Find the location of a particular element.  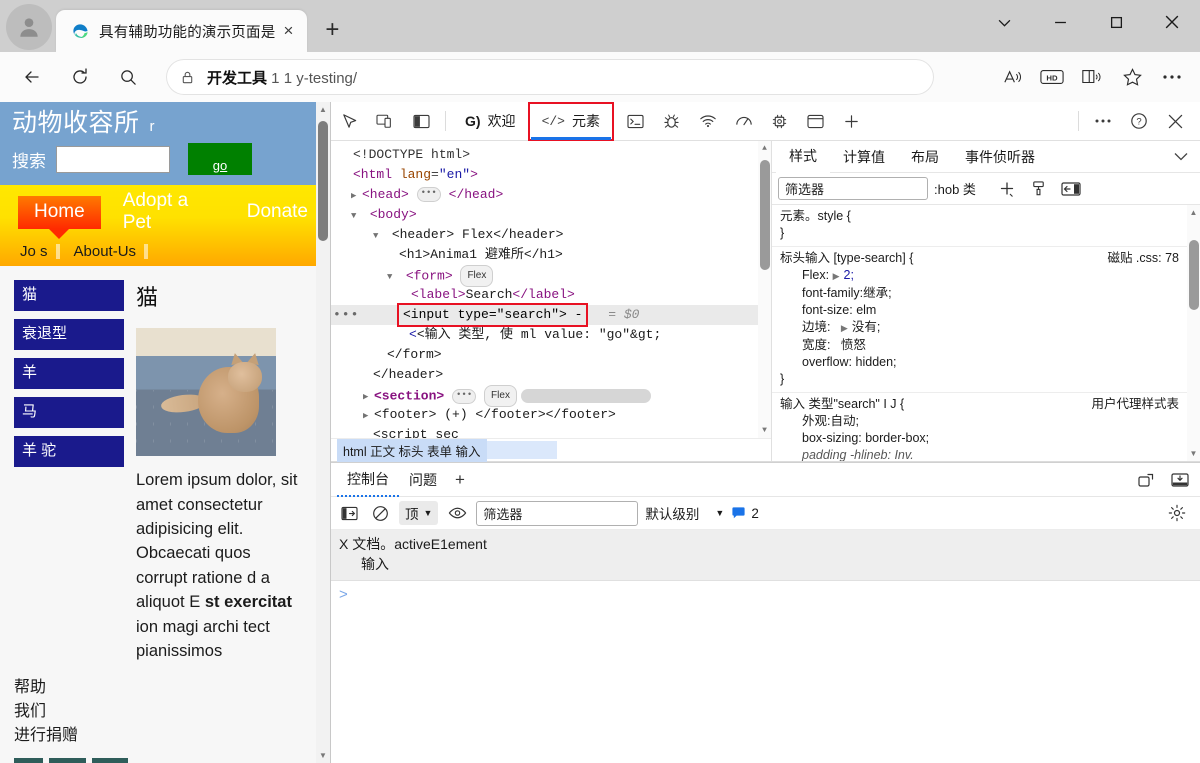

profile-button is located at coordinates (29, 27).